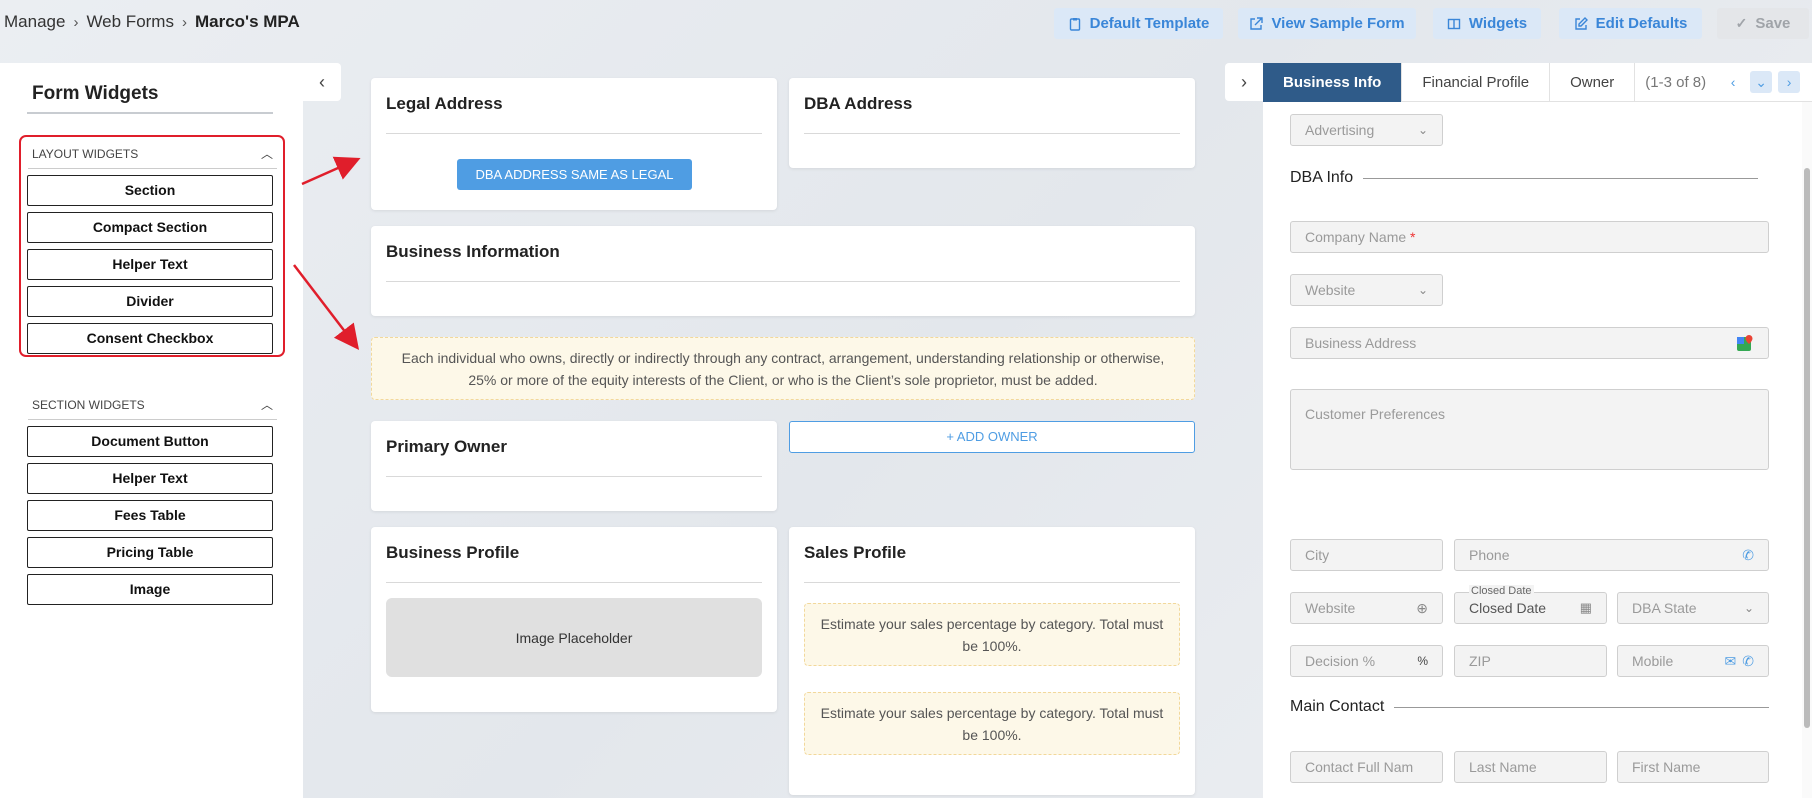 This screenshot has width=1812, height=798. What do you see at coordinates (1366, 608) in the screenshot?
I see `website-field: Website ⊕` at bounding box center [1366, 608].